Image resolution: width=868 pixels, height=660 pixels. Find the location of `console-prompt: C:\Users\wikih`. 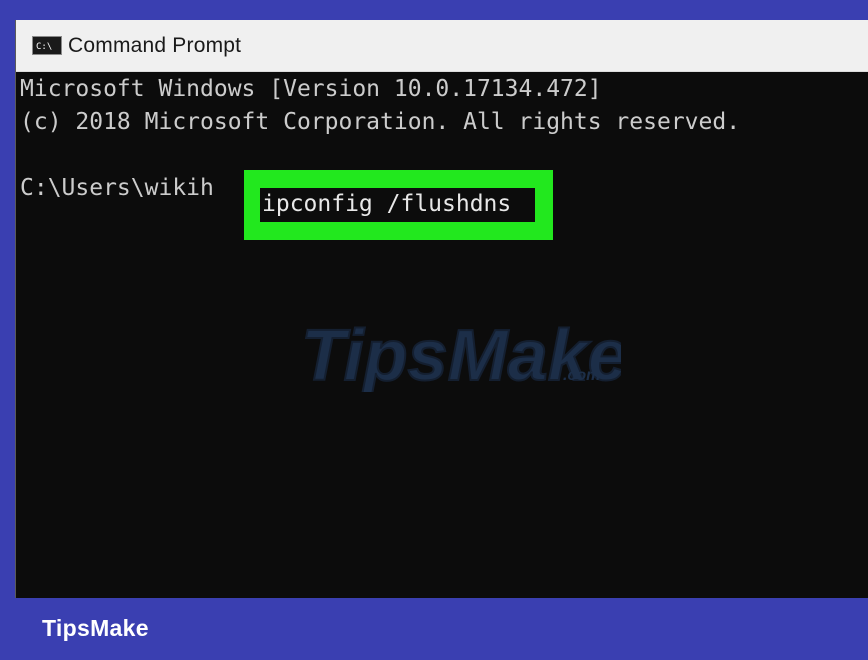

console-prompt: C:\Users\wikih is located at coordinates (117, 188).